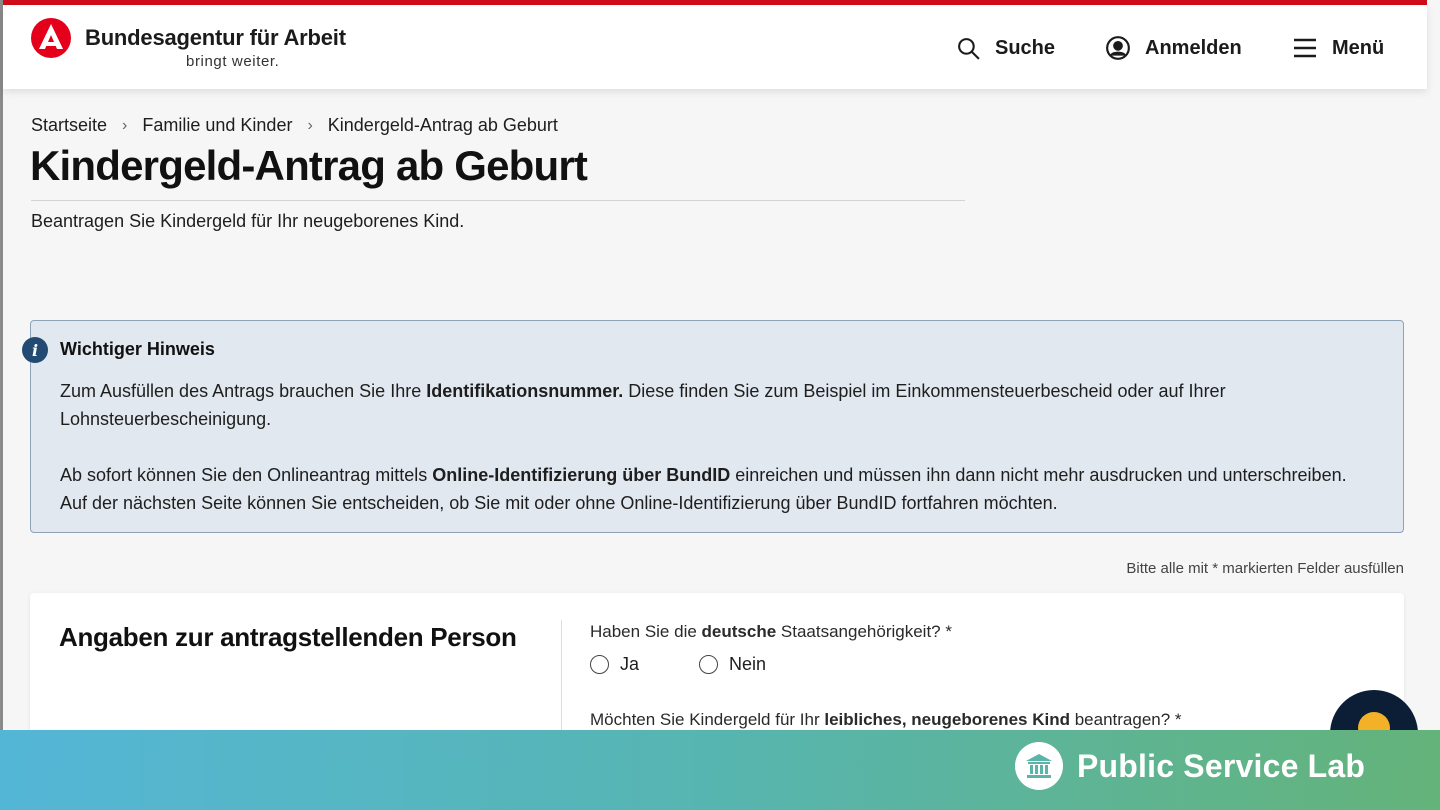 The image size is (1440, 810). What do you see at coordinates (35, 350) in the screenshot?
I see `info-icon: i` at bounding box center [35, 350].